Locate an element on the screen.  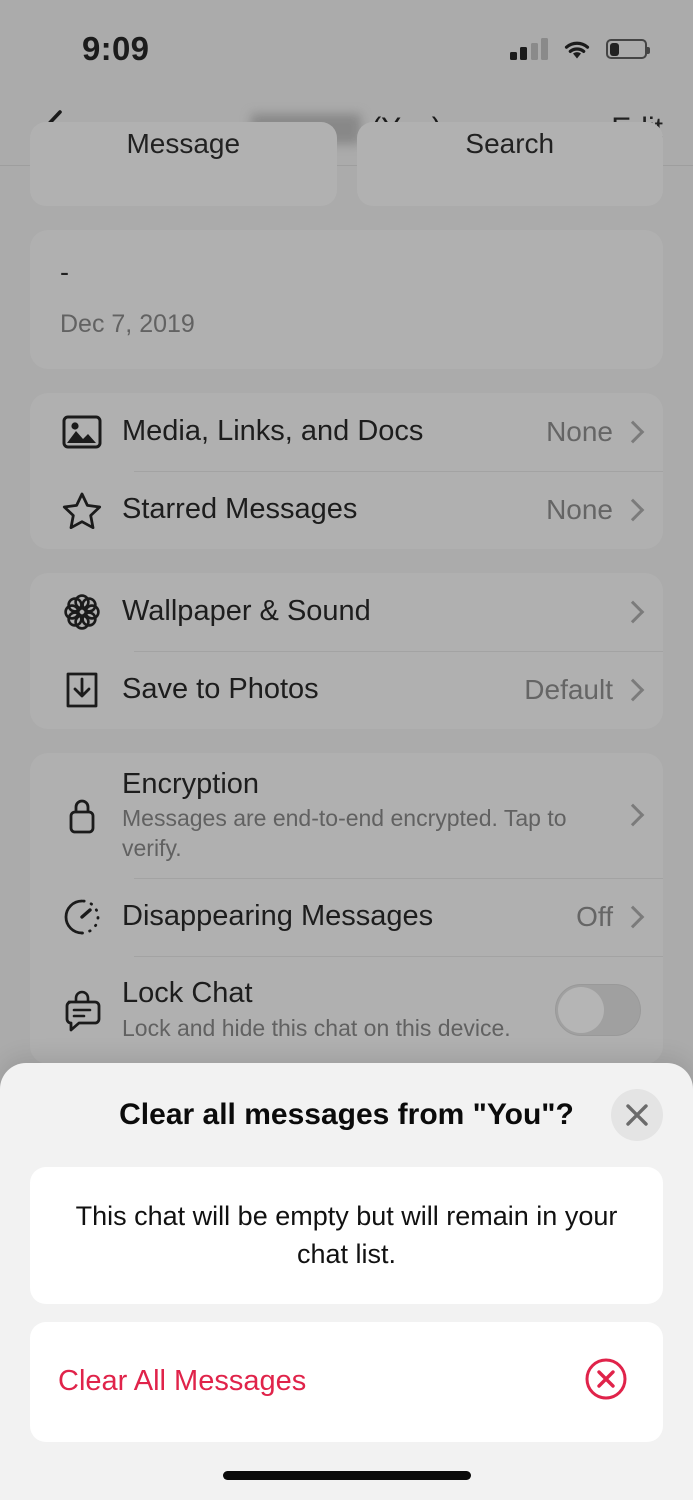
sheet-title: Clear all messages from "You"? is located at coordinates (346, 1114).